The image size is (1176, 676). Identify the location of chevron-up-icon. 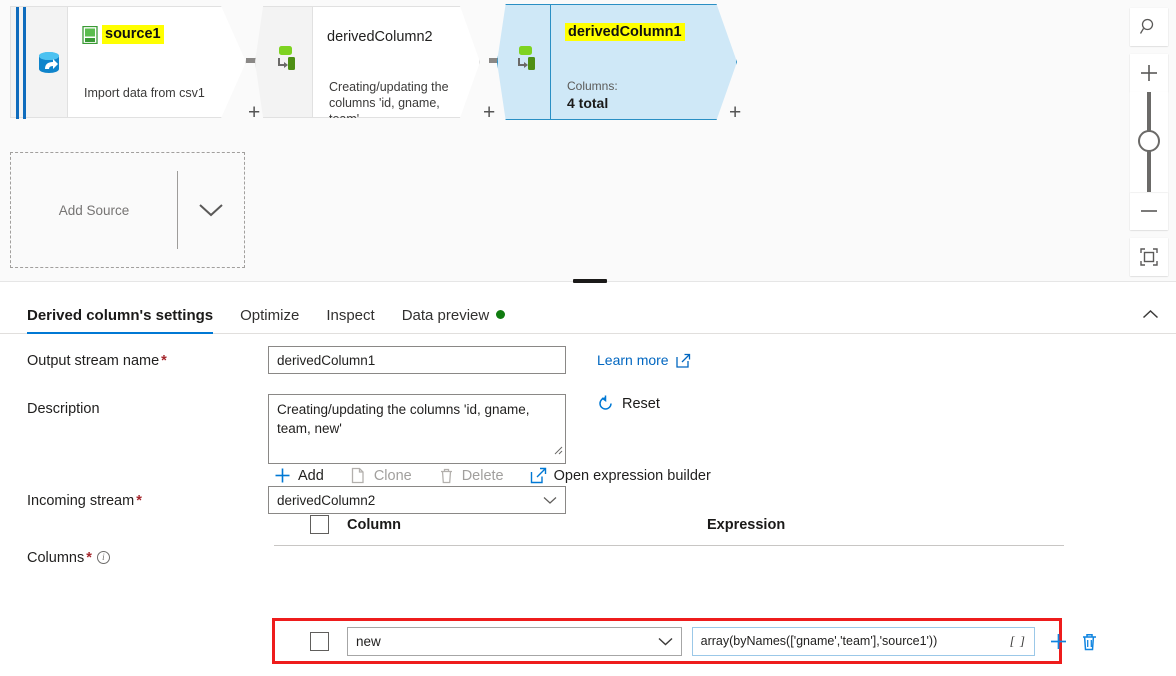
(1150, 313).